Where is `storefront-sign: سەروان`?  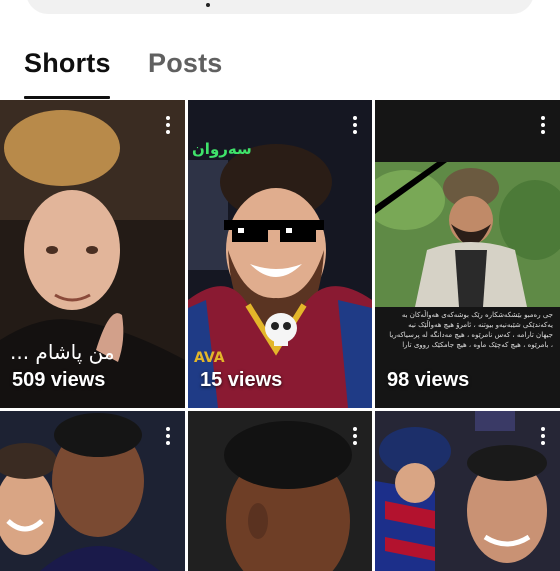
storefront-sign: سەروان is located at coordinates (222, 149).